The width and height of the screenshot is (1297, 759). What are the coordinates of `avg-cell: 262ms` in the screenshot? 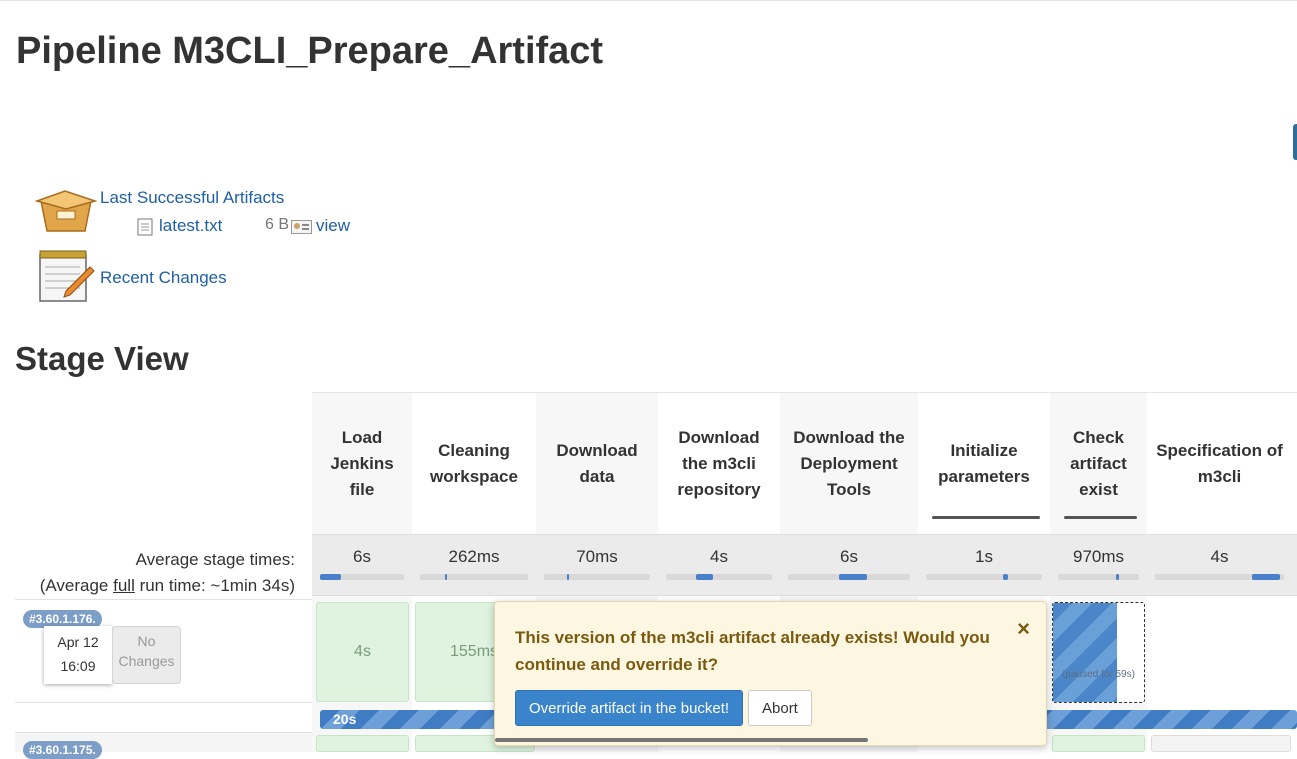 It's located at (474, 565).